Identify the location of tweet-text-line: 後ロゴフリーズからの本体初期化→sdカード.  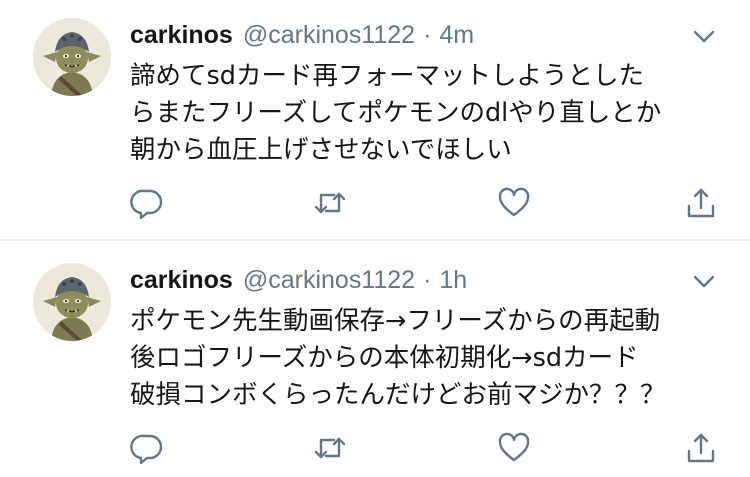
(384, 358).